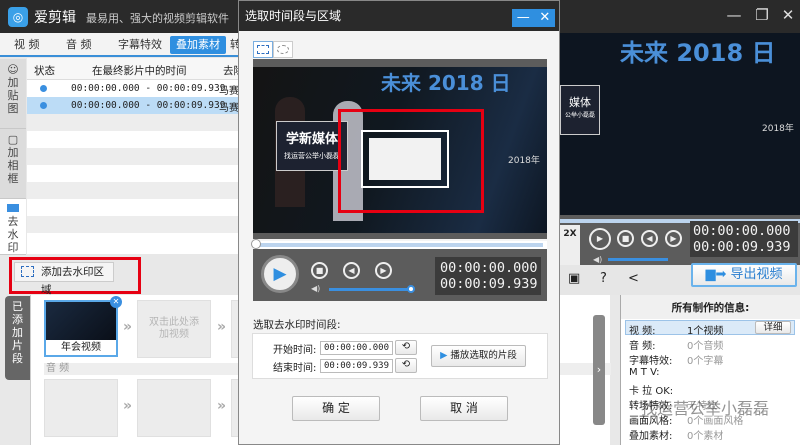 This screenshot has height=445, width=800. I want to click on start-time-label: 开始时间:, so click(295, 350).